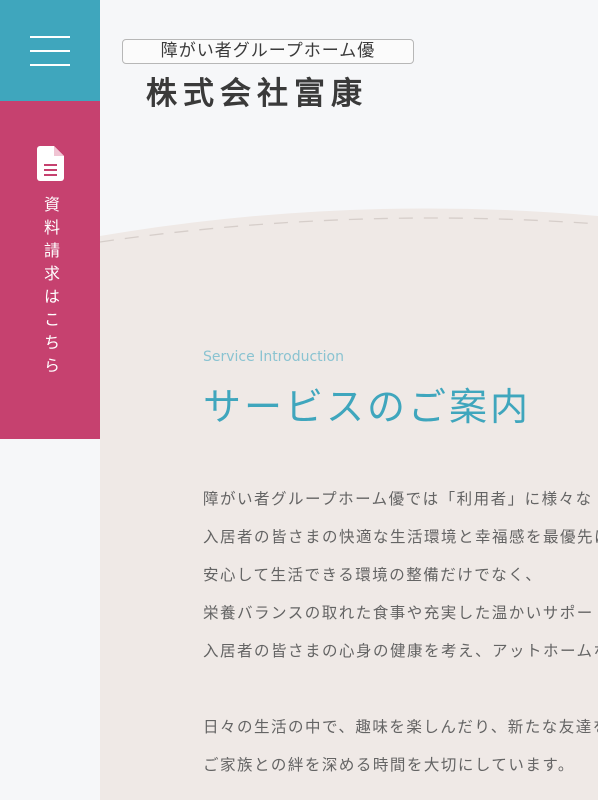  What do you see at coordinates (50, 65) in the screenshot?
I see `menu-icon-bar-bottom` at bounding box center [50, 65].